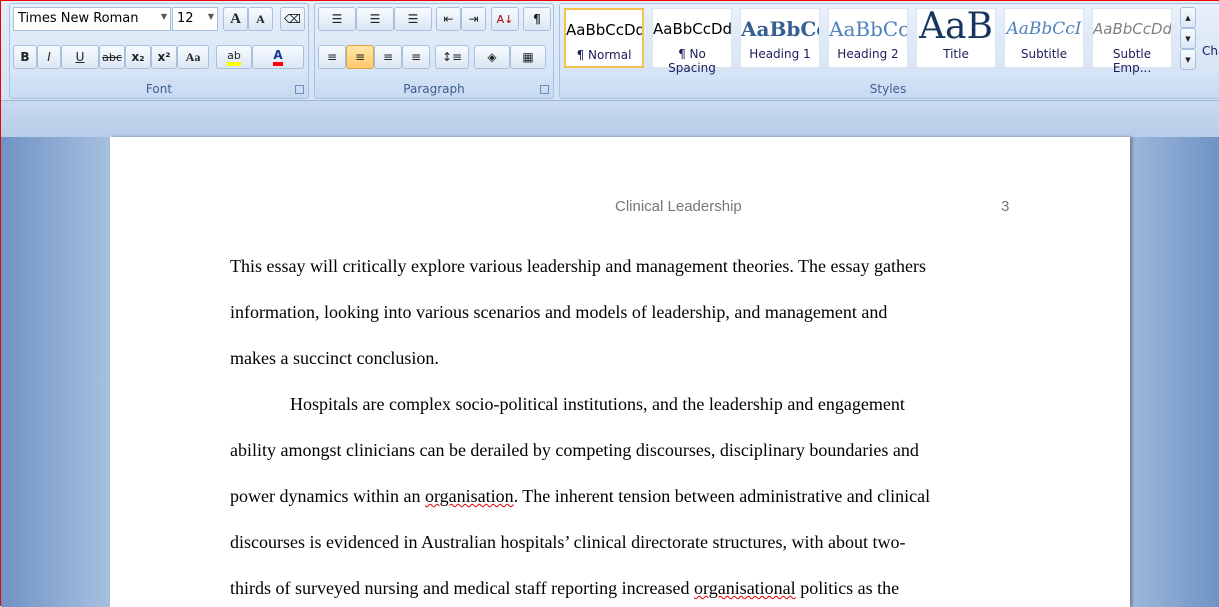 The image size is (1219, 607). I want to click on text: politics as the, so click(847, 588).